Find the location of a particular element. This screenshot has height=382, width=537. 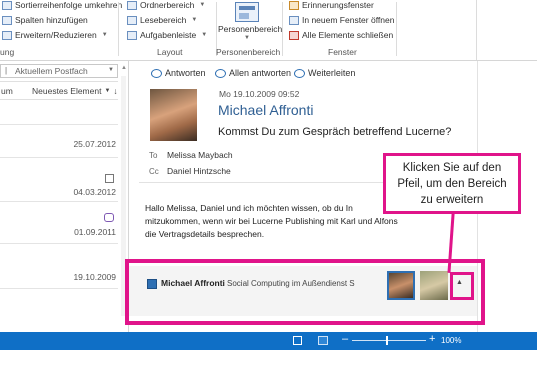

people-pane-label: Personenbereich is located at coordinates (250, 29).